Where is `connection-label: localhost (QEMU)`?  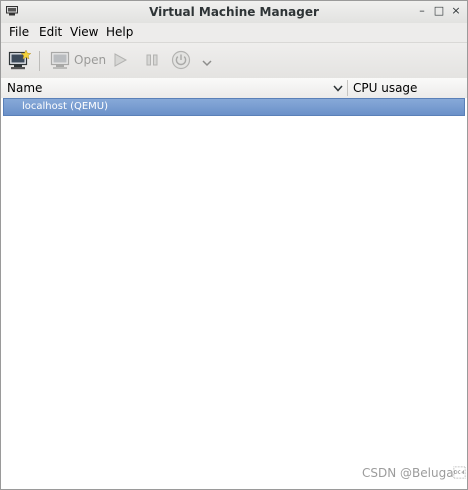
connection-label: localhost (QEMU) is located at coordinates (65, 106).